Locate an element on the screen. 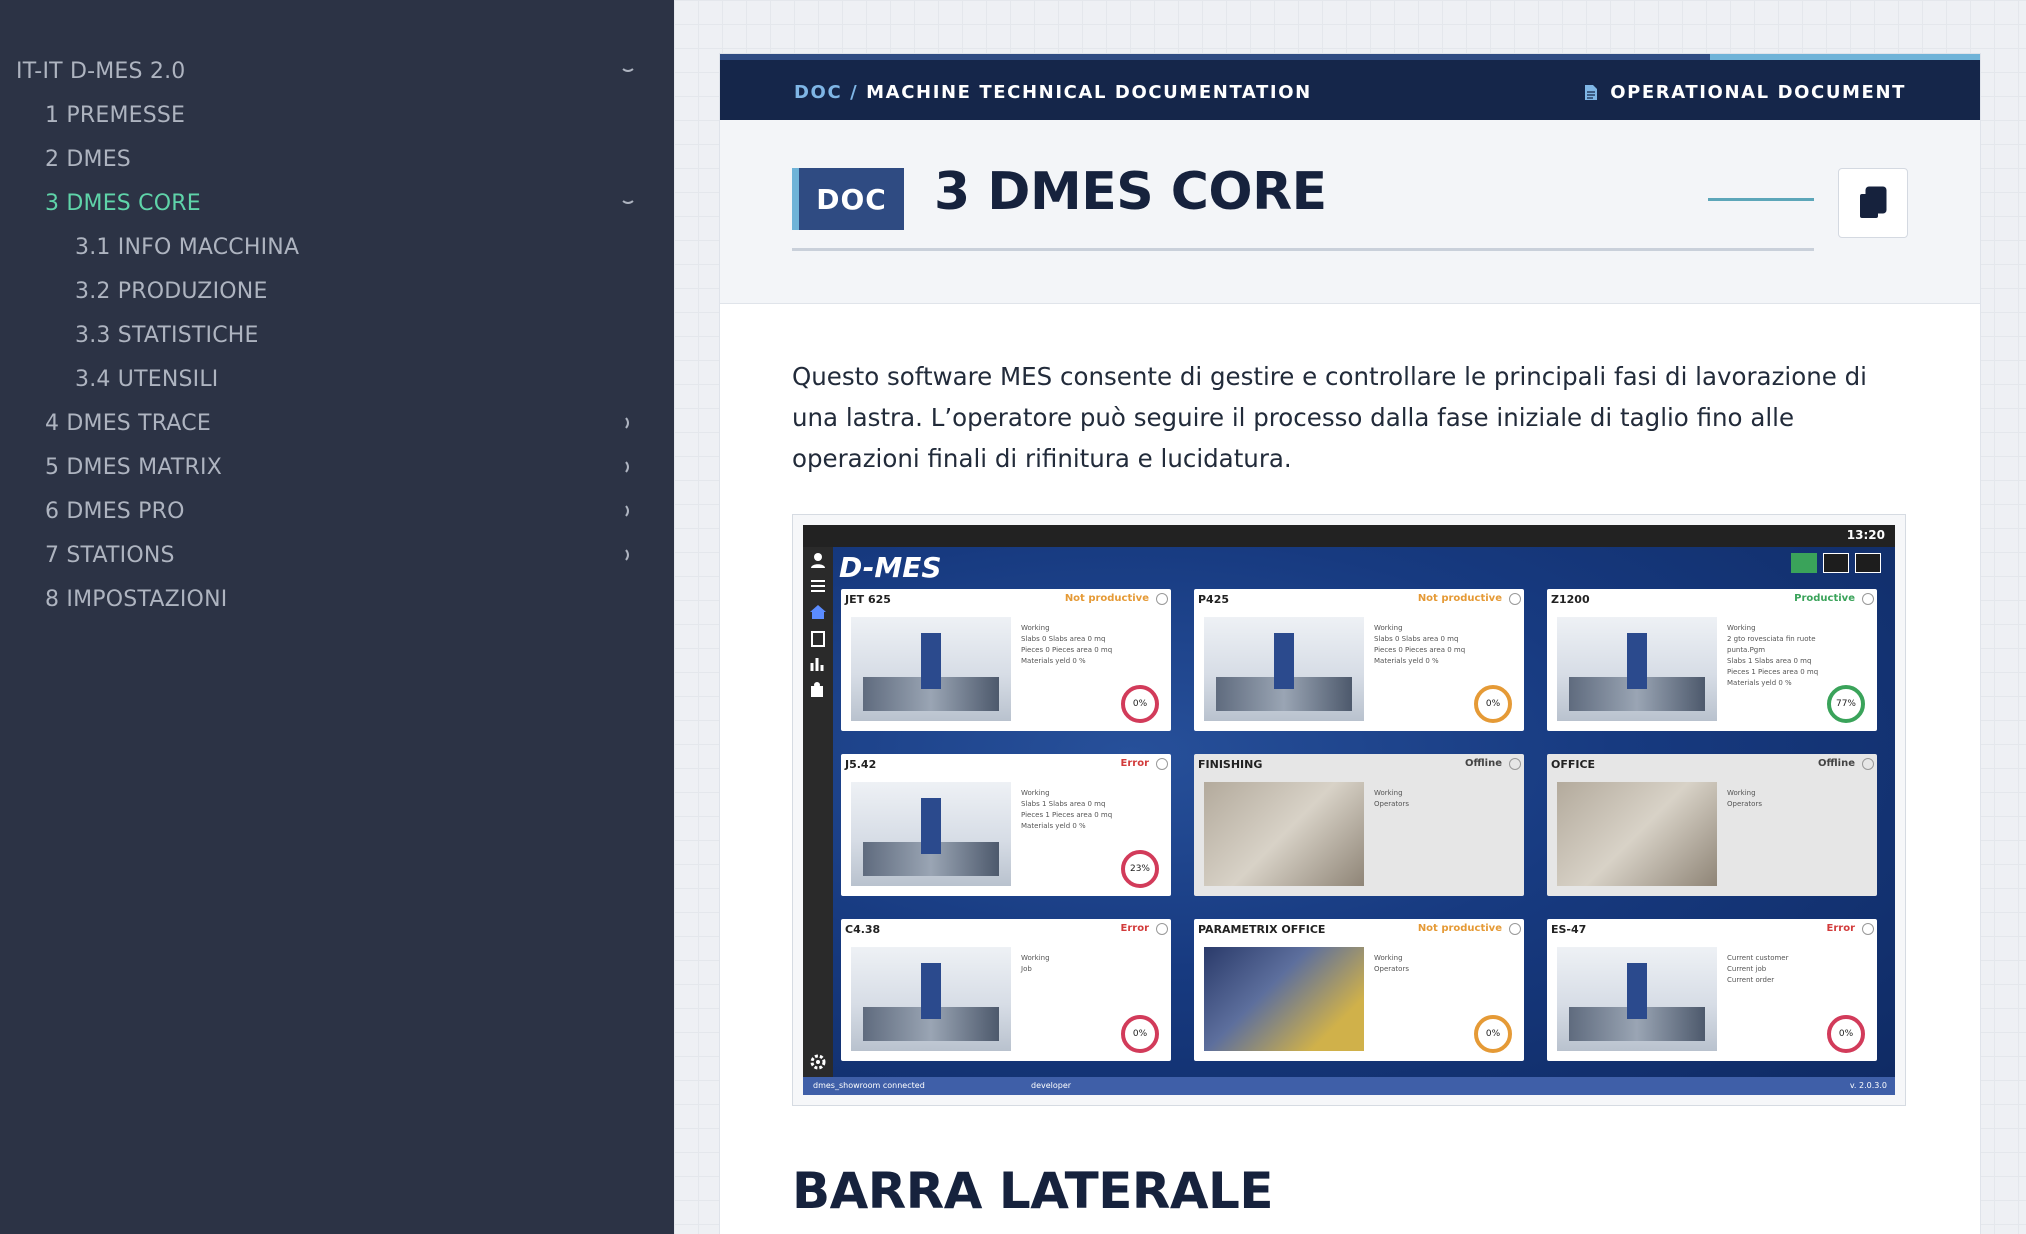  sidebar-item-10: 6 DMES PRO is located at coordinates (115, 511).